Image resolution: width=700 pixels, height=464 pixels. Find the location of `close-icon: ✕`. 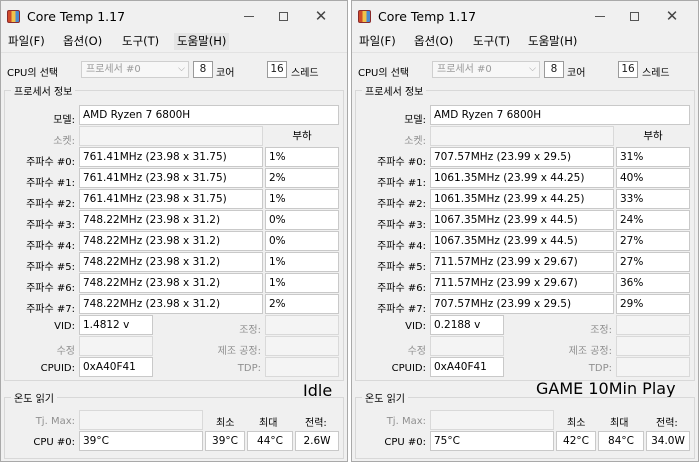

close-icon: ✕ is located at coordinates (321, 16).